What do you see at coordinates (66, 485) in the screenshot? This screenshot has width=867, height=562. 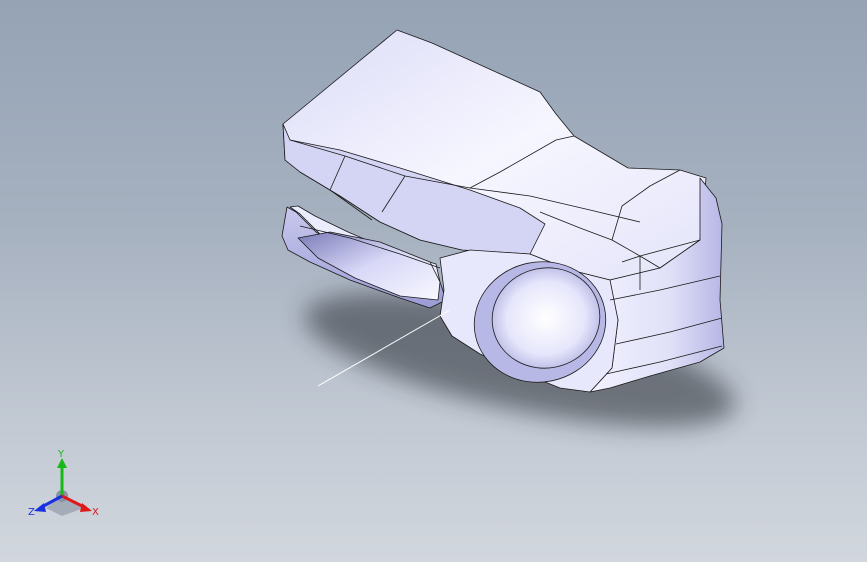 I see `reference-triad: Y X Z` at bounding box center [66, 485].